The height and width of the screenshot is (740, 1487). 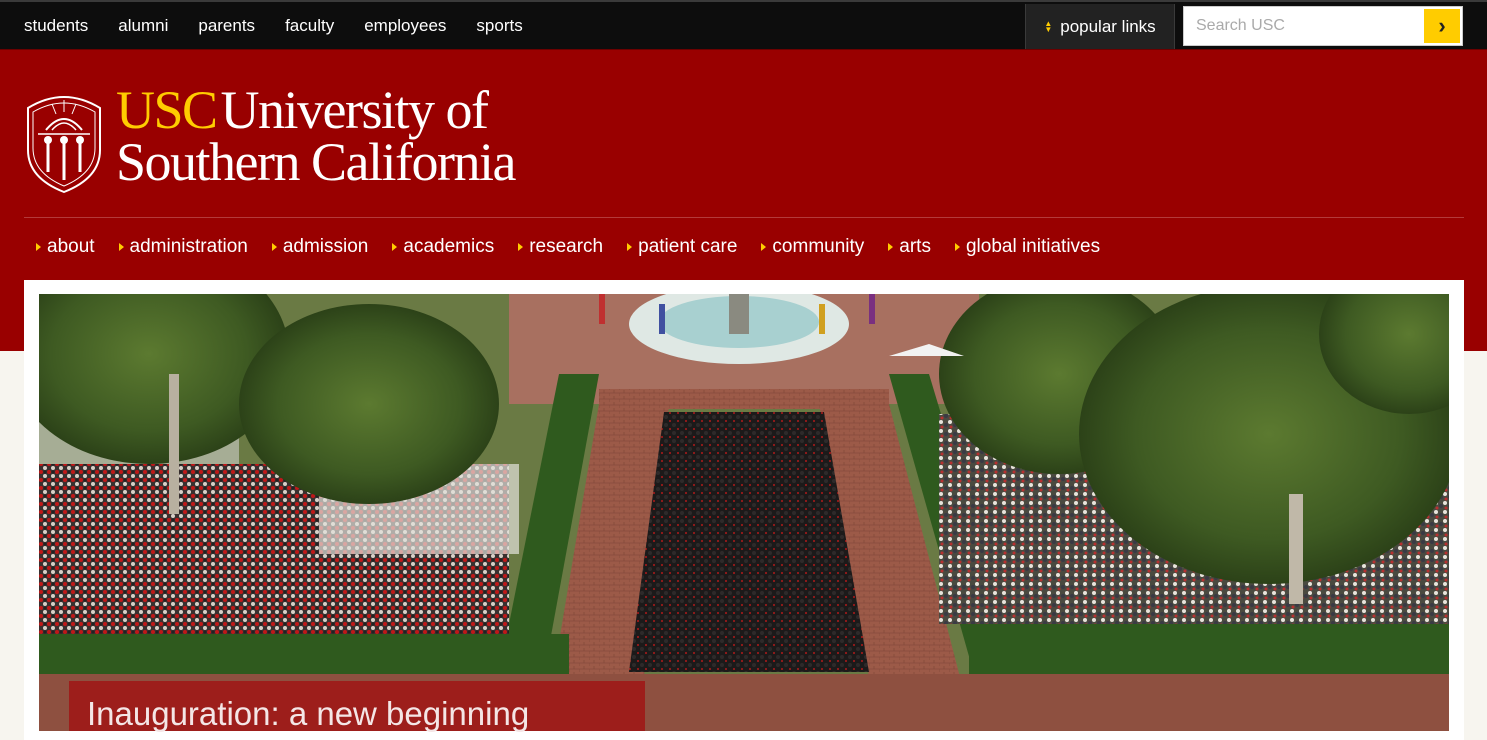 I want to click on nav-item-research: research, so click(x=560, y=247).